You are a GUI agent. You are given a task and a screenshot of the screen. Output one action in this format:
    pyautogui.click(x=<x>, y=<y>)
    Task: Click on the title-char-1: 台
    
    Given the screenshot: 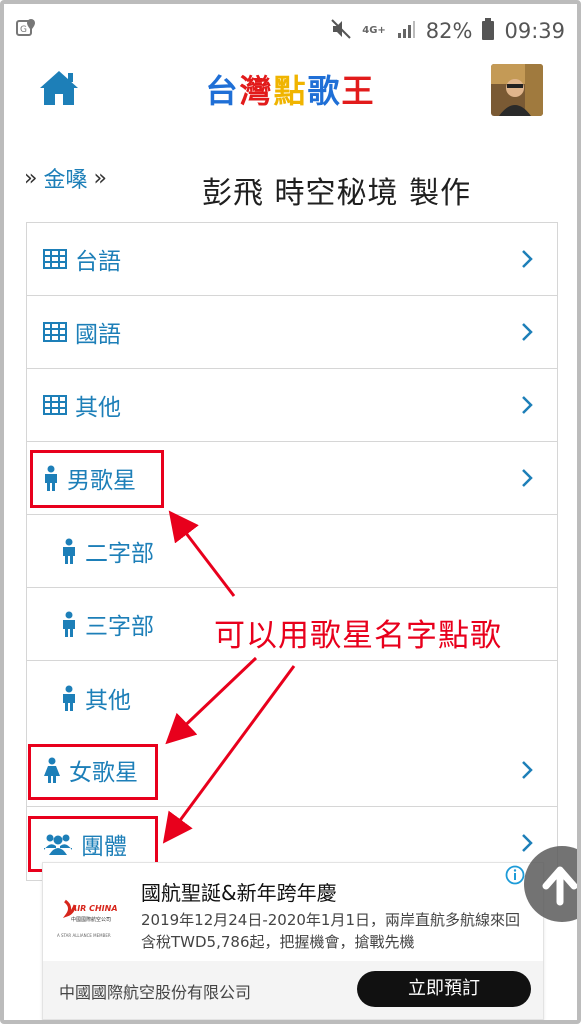 What is the action you would take?
    pyautogui.click(x=222, y=91)
    